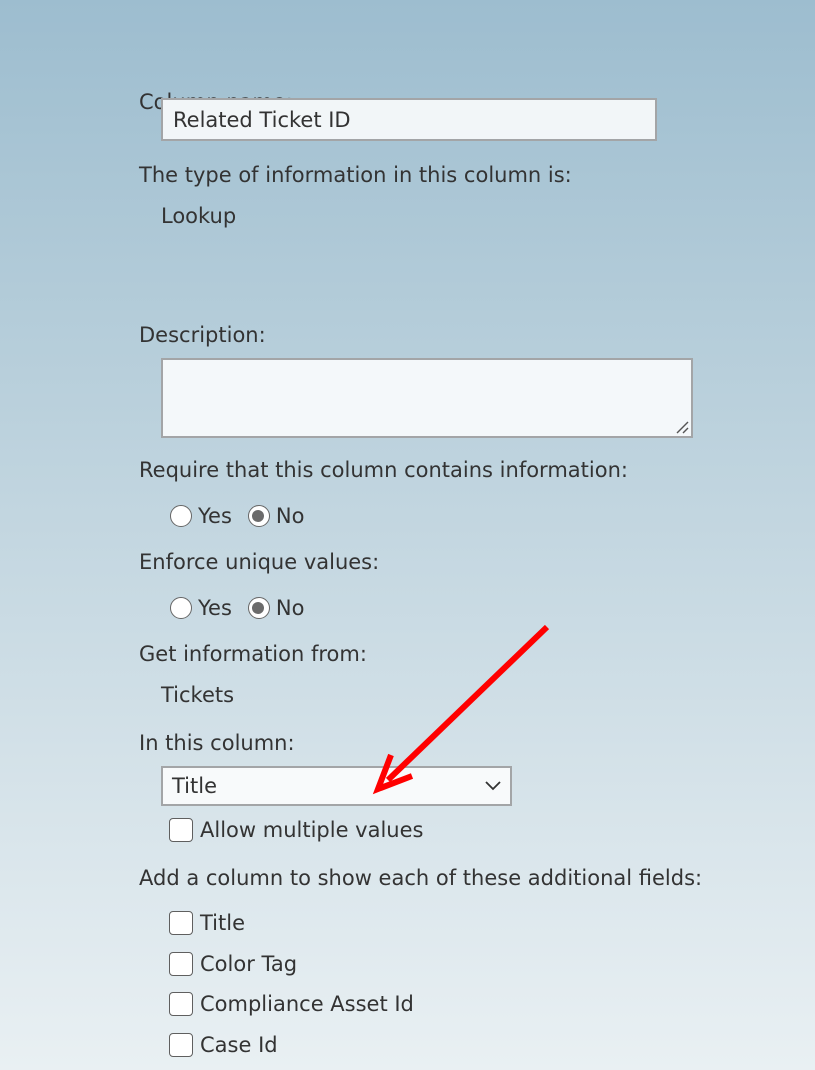 The width and height of the screenshot is (815, 1070). Describe the element at coordinates (311, 830) in the screenshot. I see `allow-multiple-label: Allow multiple values` at that location.